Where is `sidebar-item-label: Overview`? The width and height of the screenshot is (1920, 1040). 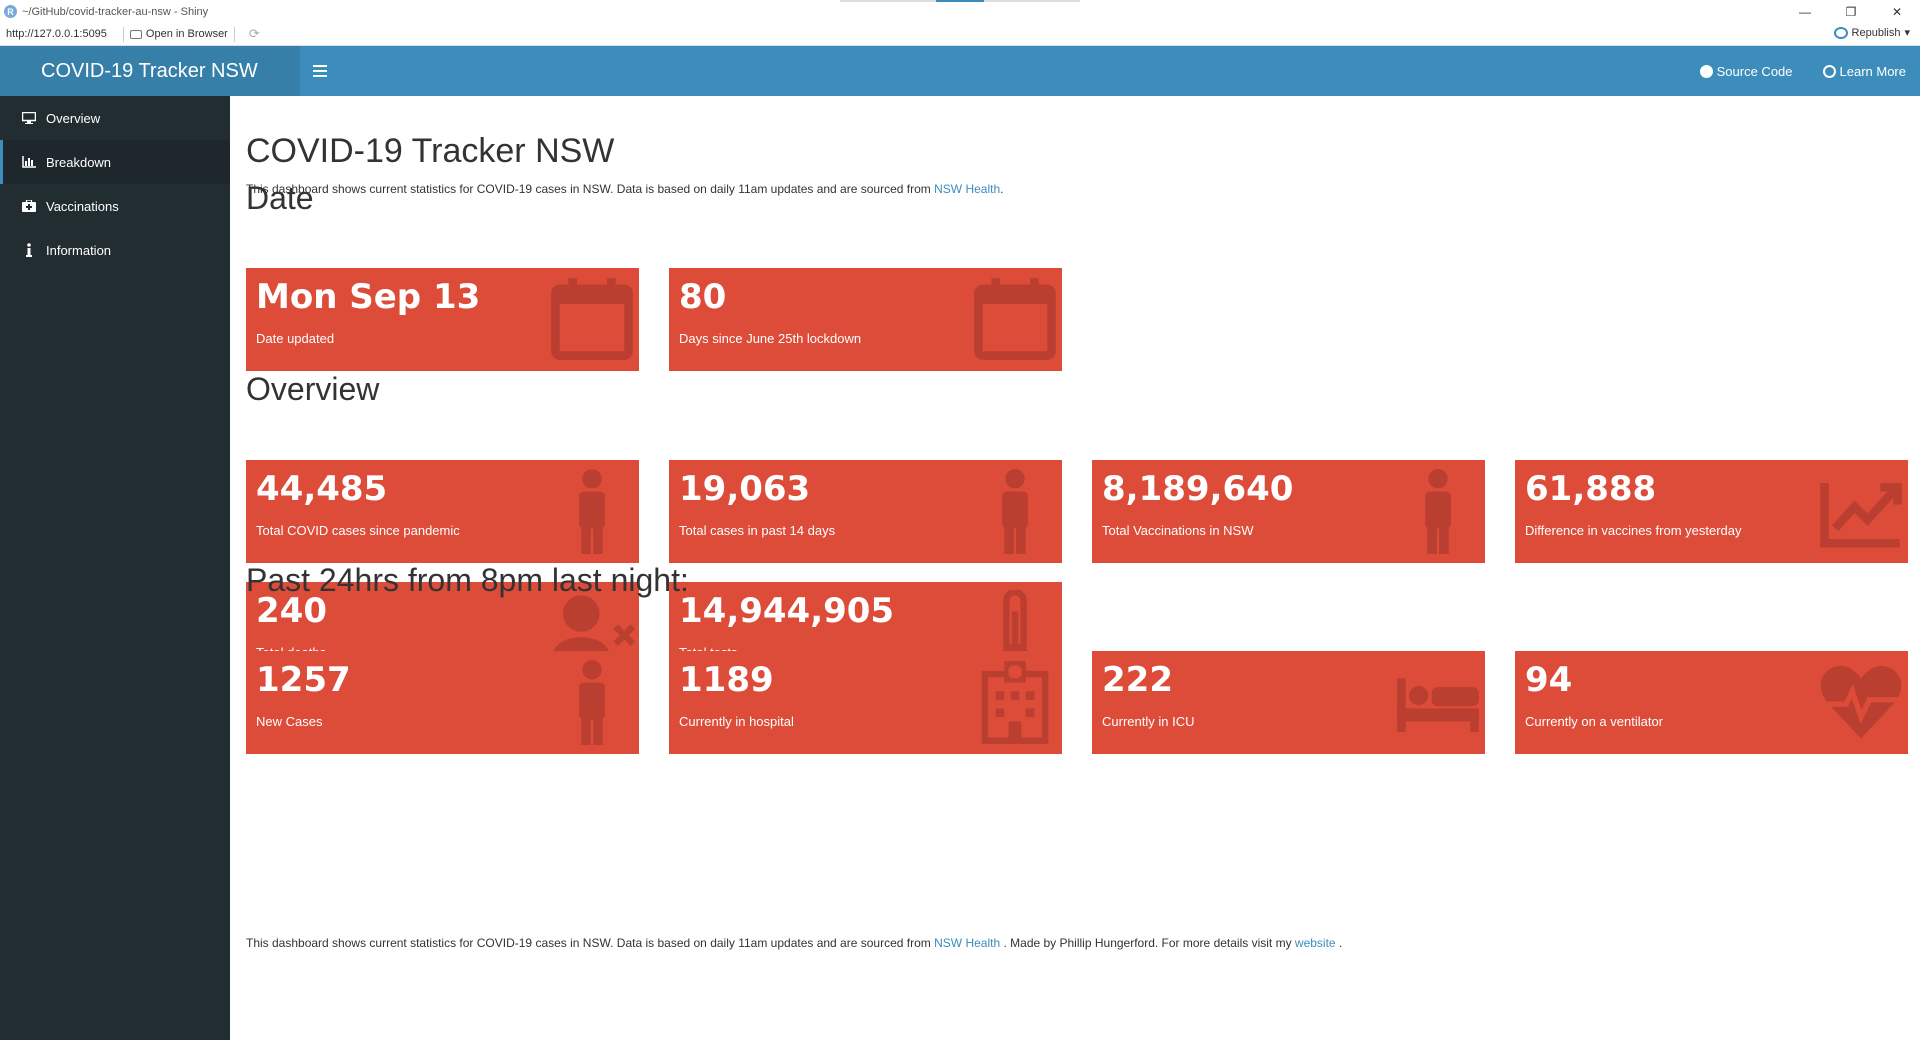 sidebar-item-label: Overview is located at coordinates (73, 118).